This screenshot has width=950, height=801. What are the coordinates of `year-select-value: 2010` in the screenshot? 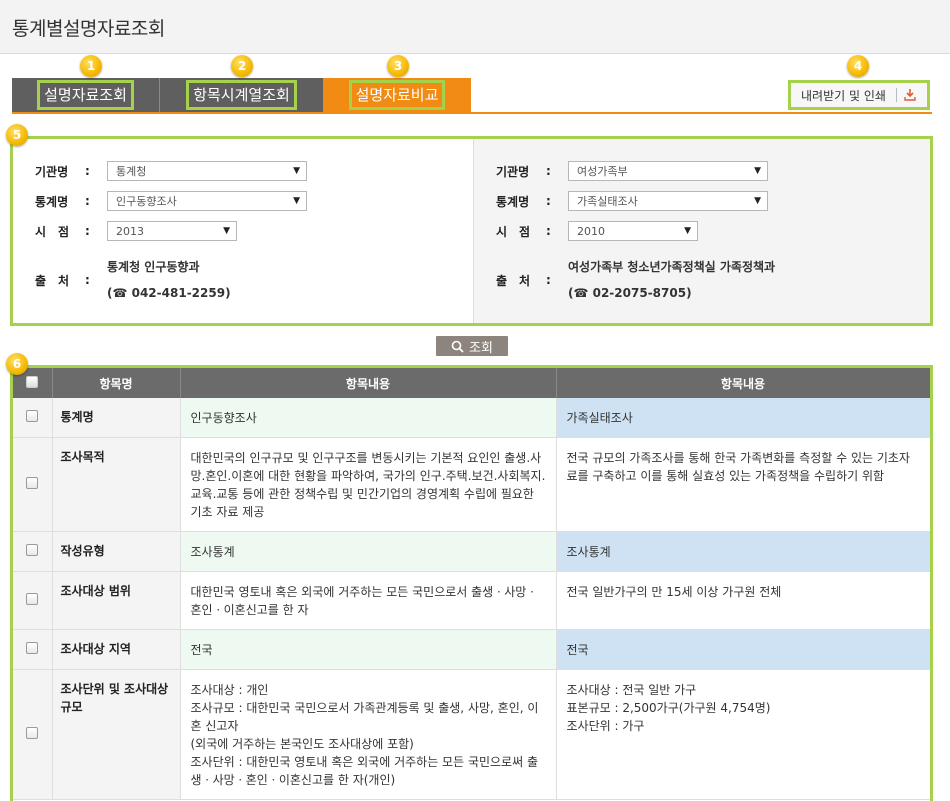 It's located at (591, 231).